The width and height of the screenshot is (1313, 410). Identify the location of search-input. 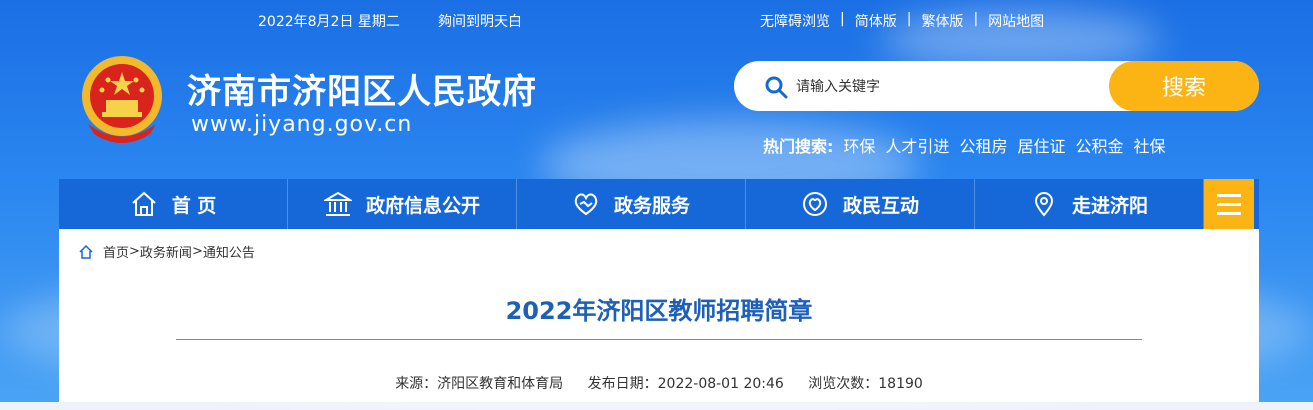
(946, 87).